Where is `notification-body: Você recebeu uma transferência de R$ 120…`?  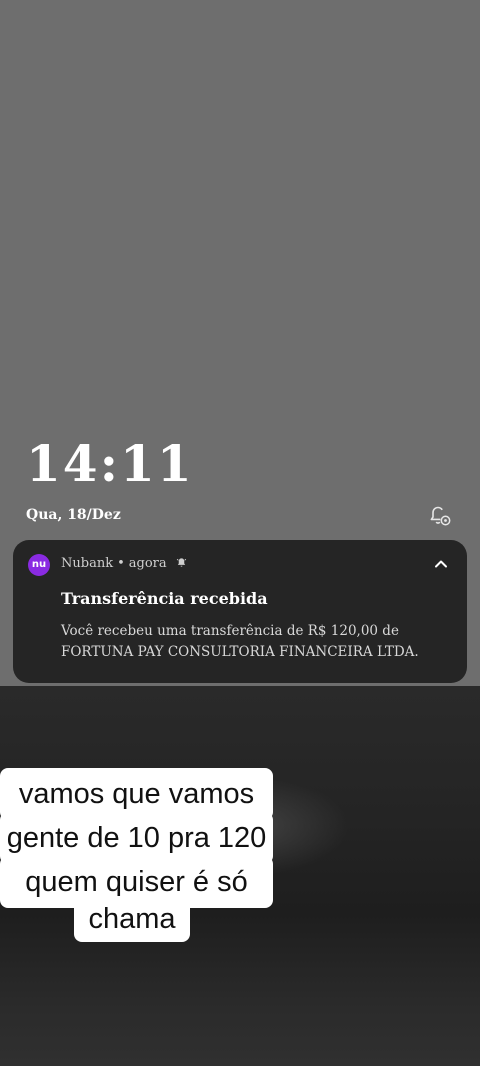
notification-body: Você recebeu uma transferência de R$ 120… is located at coordinates (240, 641).